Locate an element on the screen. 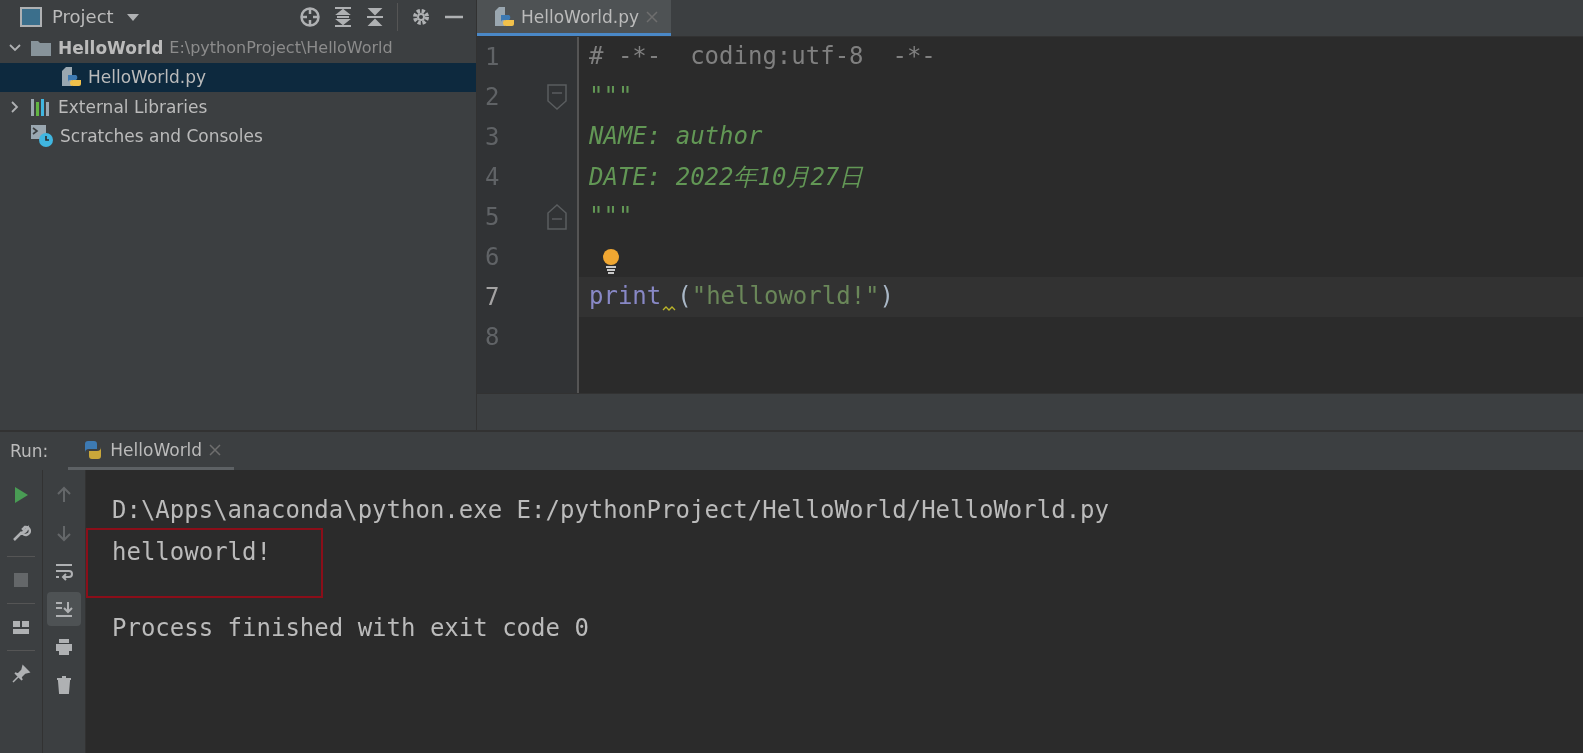  tree-item: Scratches and Consoles is located at coordinates (238, 136).